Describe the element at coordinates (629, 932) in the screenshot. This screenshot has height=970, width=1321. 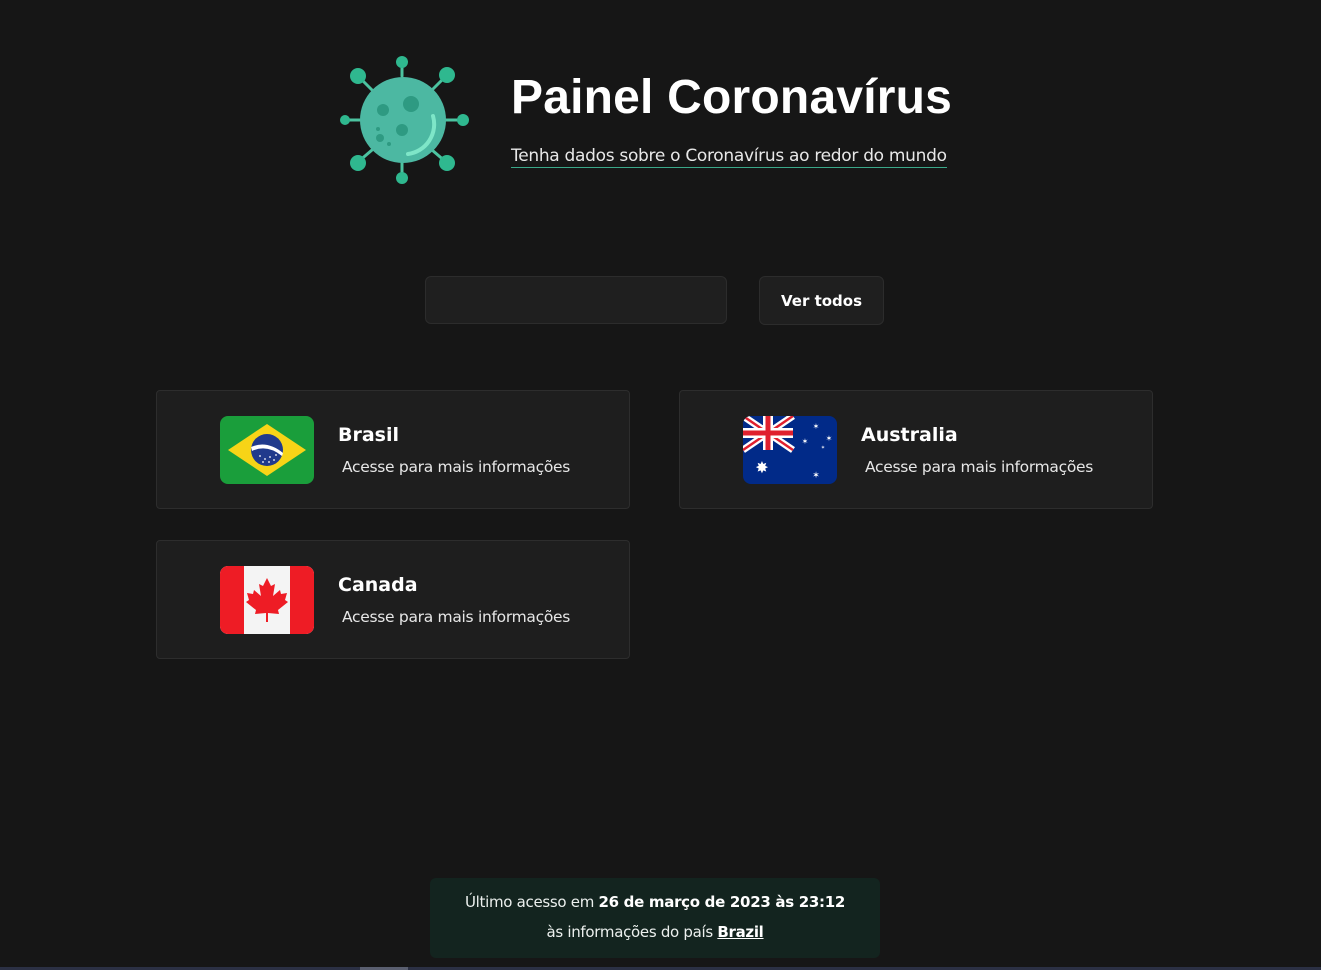
I see `last-access-country-prefix: às informações do país` at that location.